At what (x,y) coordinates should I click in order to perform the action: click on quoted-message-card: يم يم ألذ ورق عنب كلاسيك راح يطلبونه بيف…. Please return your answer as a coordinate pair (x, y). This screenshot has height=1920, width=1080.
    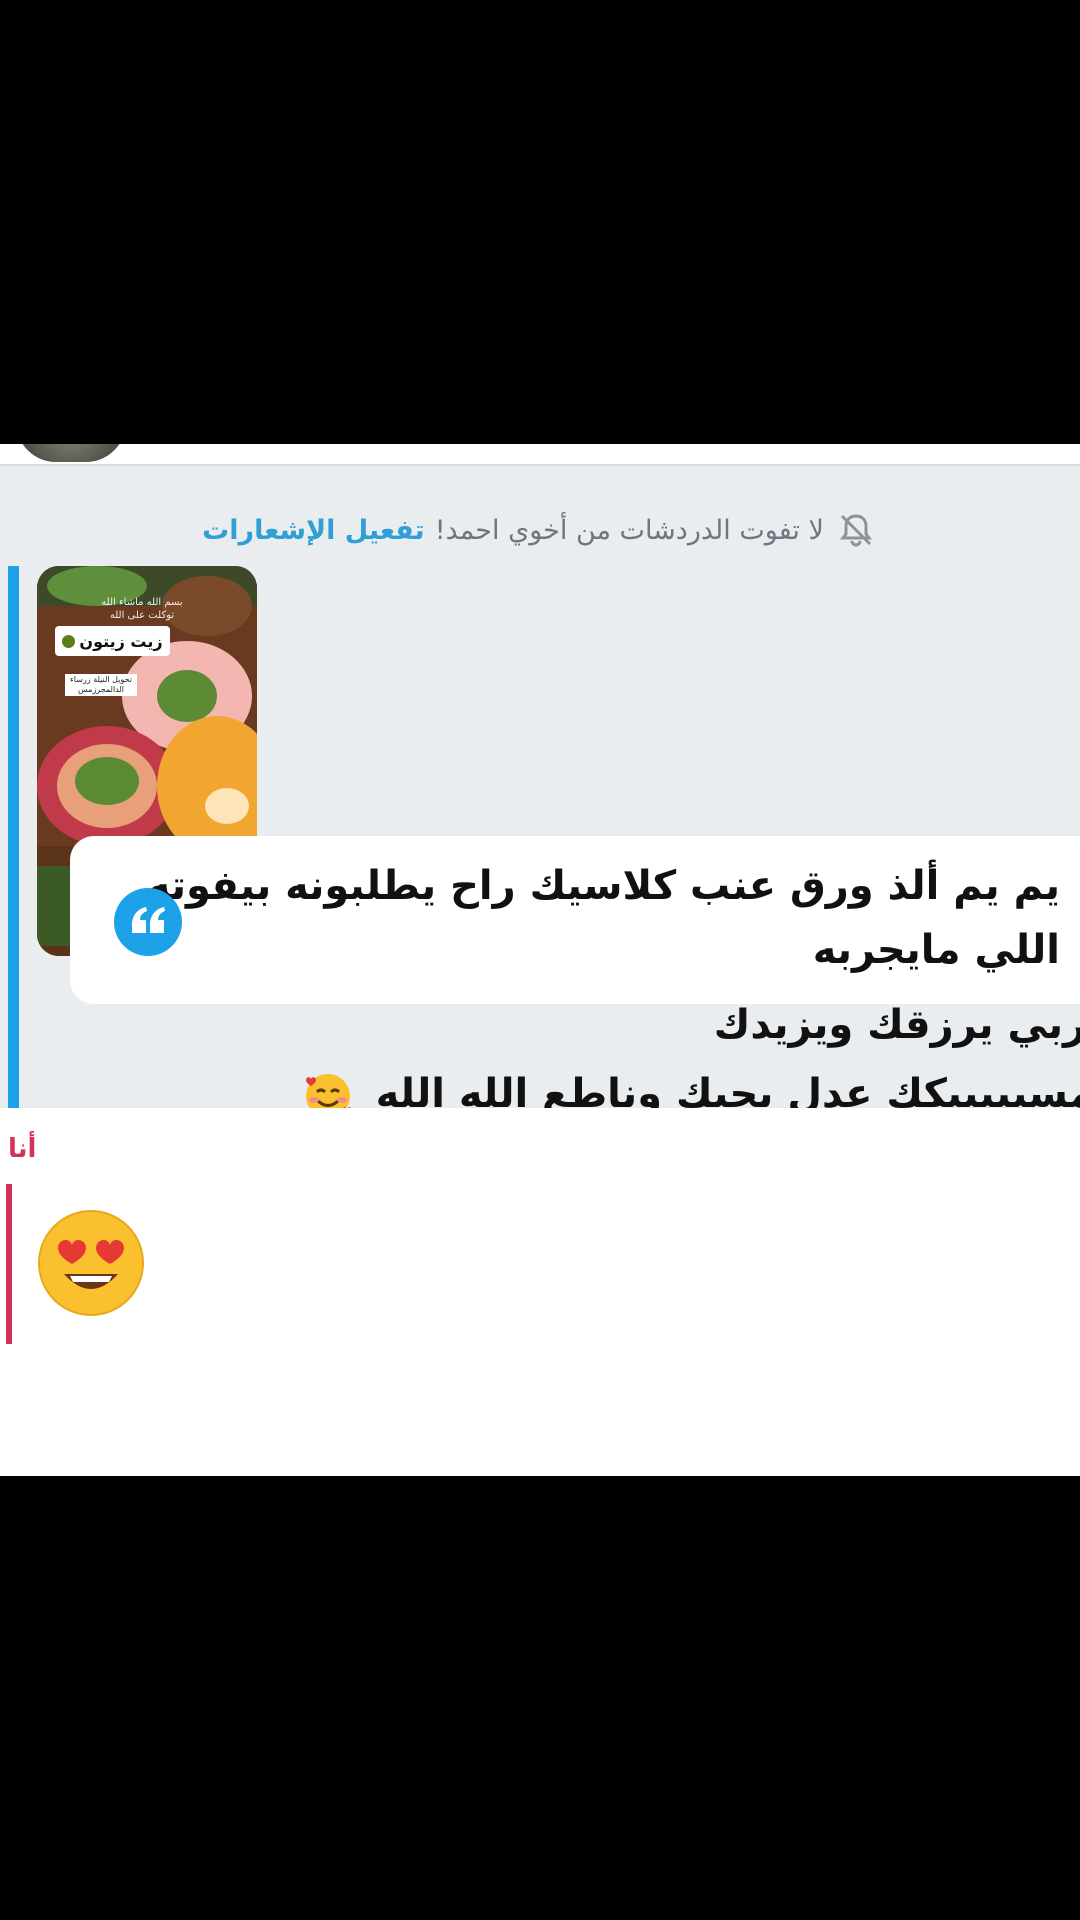
    Looking at the image, I should click on (575, 920).